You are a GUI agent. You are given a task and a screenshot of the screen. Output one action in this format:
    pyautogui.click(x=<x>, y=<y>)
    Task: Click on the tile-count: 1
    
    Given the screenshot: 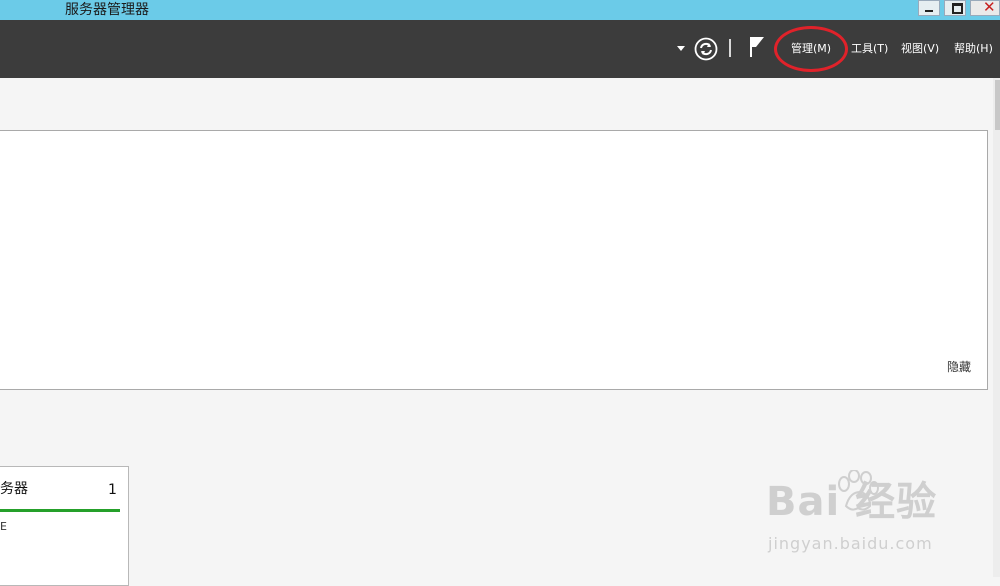 What is the action you would take?
    pyautogui.click(x=112, y=490)
    